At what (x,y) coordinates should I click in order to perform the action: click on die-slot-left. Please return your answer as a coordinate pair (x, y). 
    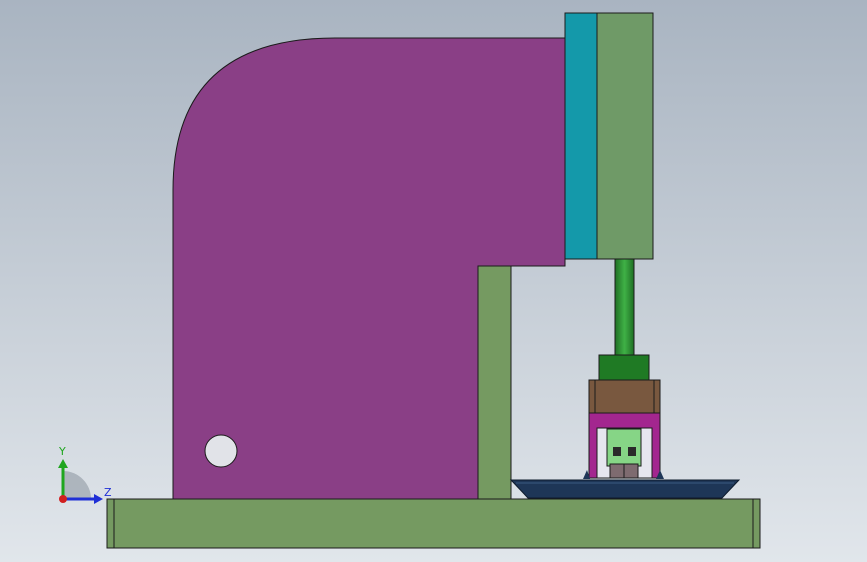
    Looking at the image, I should click on (617, 451).